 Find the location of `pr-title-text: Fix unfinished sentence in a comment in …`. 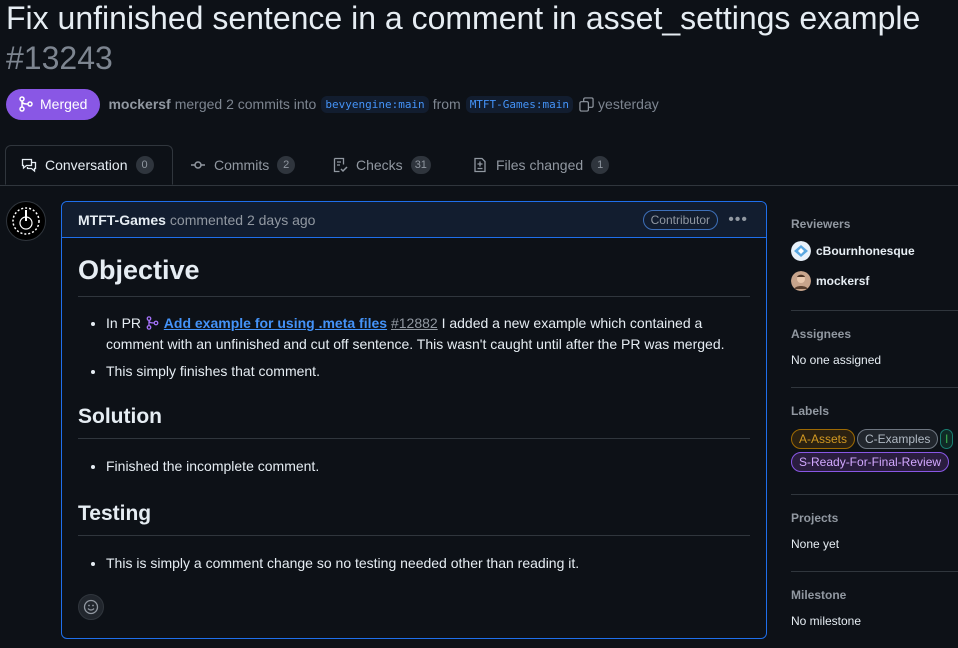

pr-title-text: Fix unfinished sentence in a comment in … is located at coordinates (463, 18).